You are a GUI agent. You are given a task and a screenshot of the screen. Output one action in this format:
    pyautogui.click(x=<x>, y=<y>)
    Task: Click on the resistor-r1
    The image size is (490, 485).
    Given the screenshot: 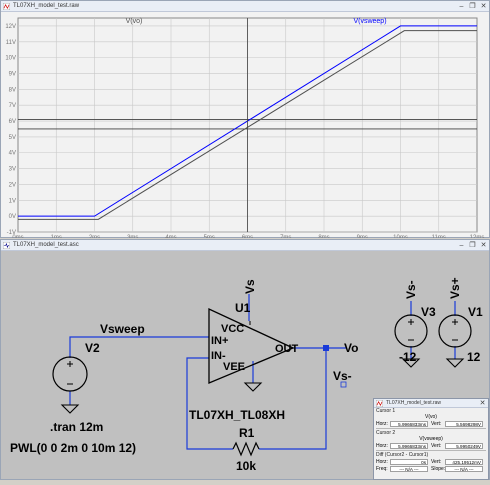 What is the action you would take?
    pyautogui.click(x=246, y=449)
    